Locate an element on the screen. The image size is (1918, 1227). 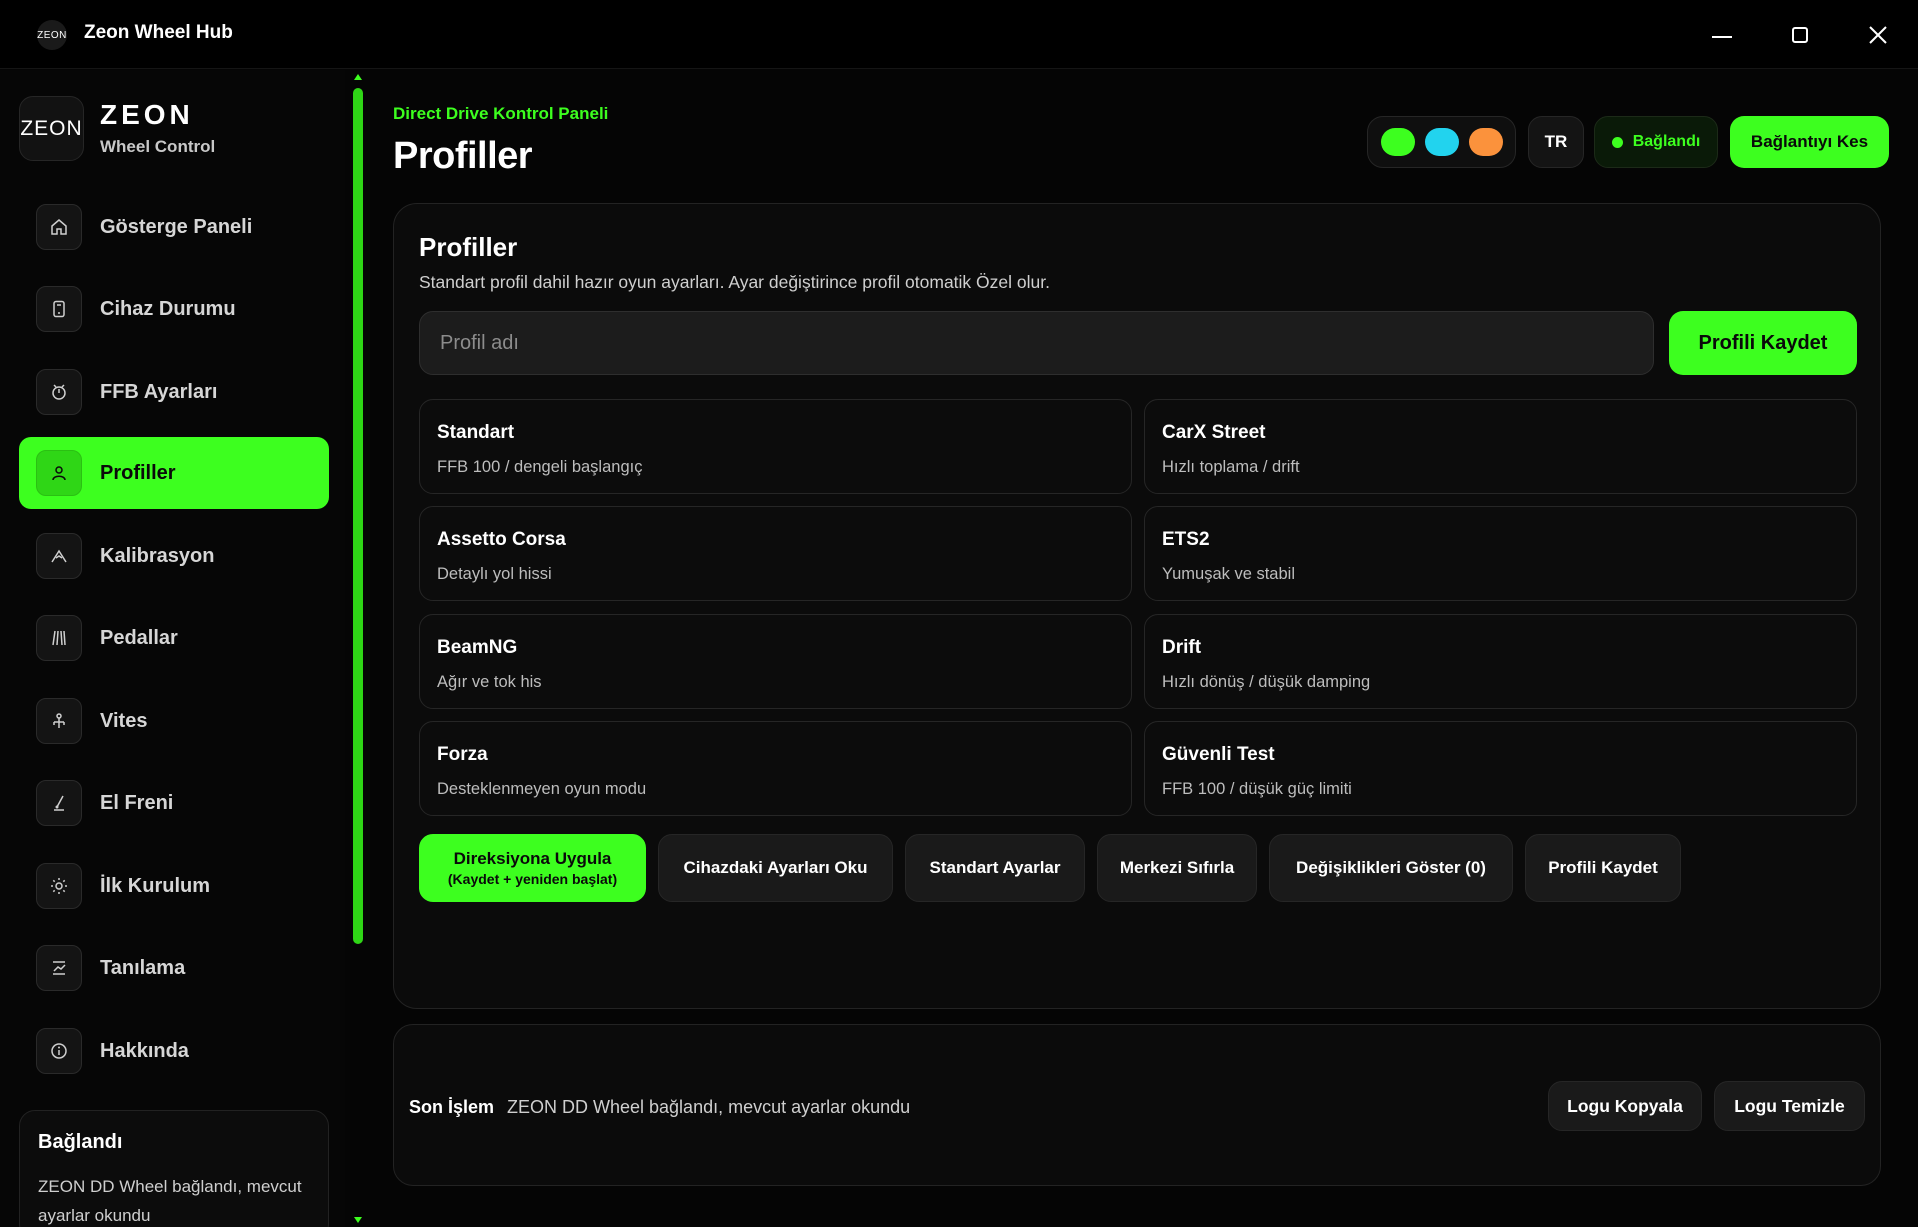
default-settings-button: Standart Ayarlar is located at coordinates (995, 868).